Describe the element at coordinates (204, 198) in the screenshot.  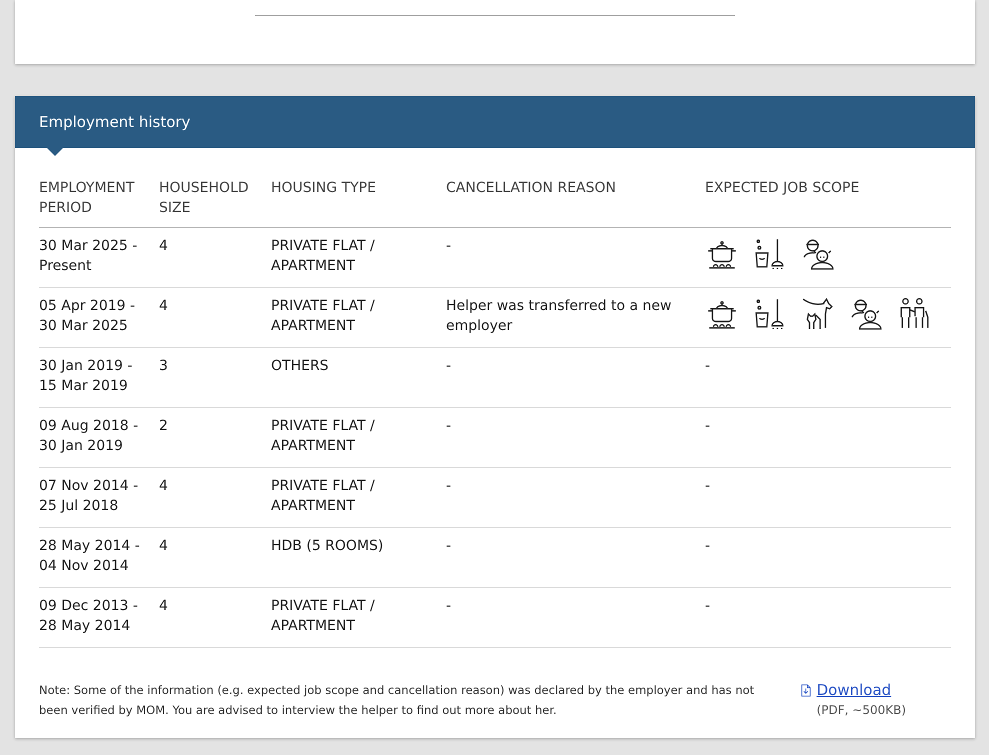
I see `column-header: HOUSEHOLD SIZE` at that location.